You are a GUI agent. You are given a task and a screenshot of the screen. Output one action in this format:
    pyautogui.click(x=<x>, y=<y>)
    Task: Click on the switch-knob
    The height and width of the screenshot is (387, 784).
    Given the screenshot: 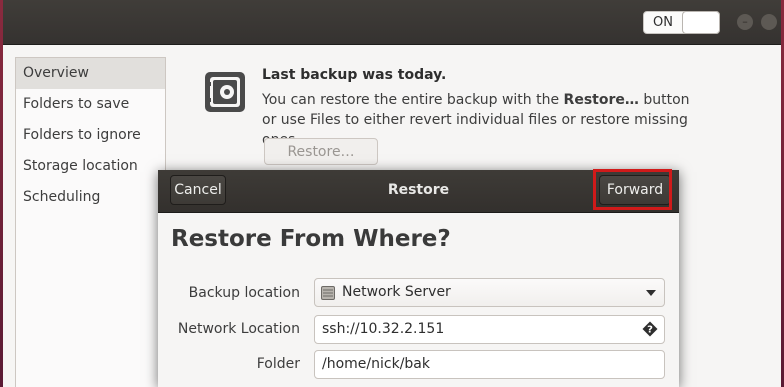 What is the action you would take?
    pyautogui.click(x=701, y=22)
    